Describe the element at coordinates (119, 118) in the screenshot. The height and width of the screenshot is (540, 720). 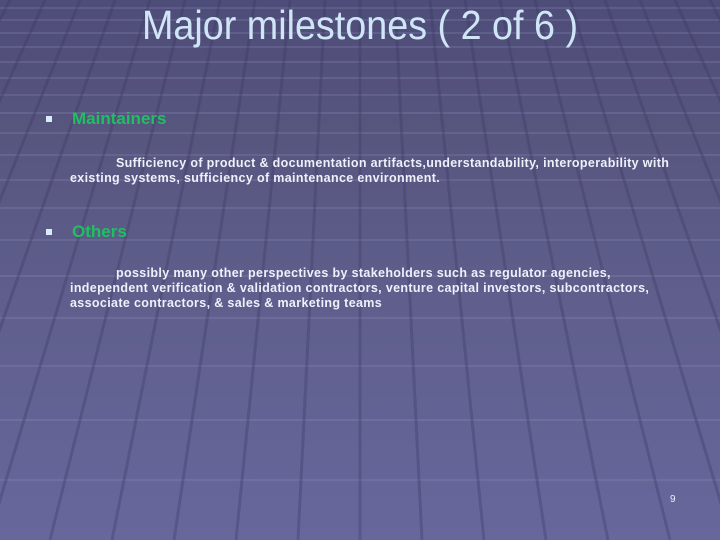
I see `bullet-heading: Maintainers` at that location.